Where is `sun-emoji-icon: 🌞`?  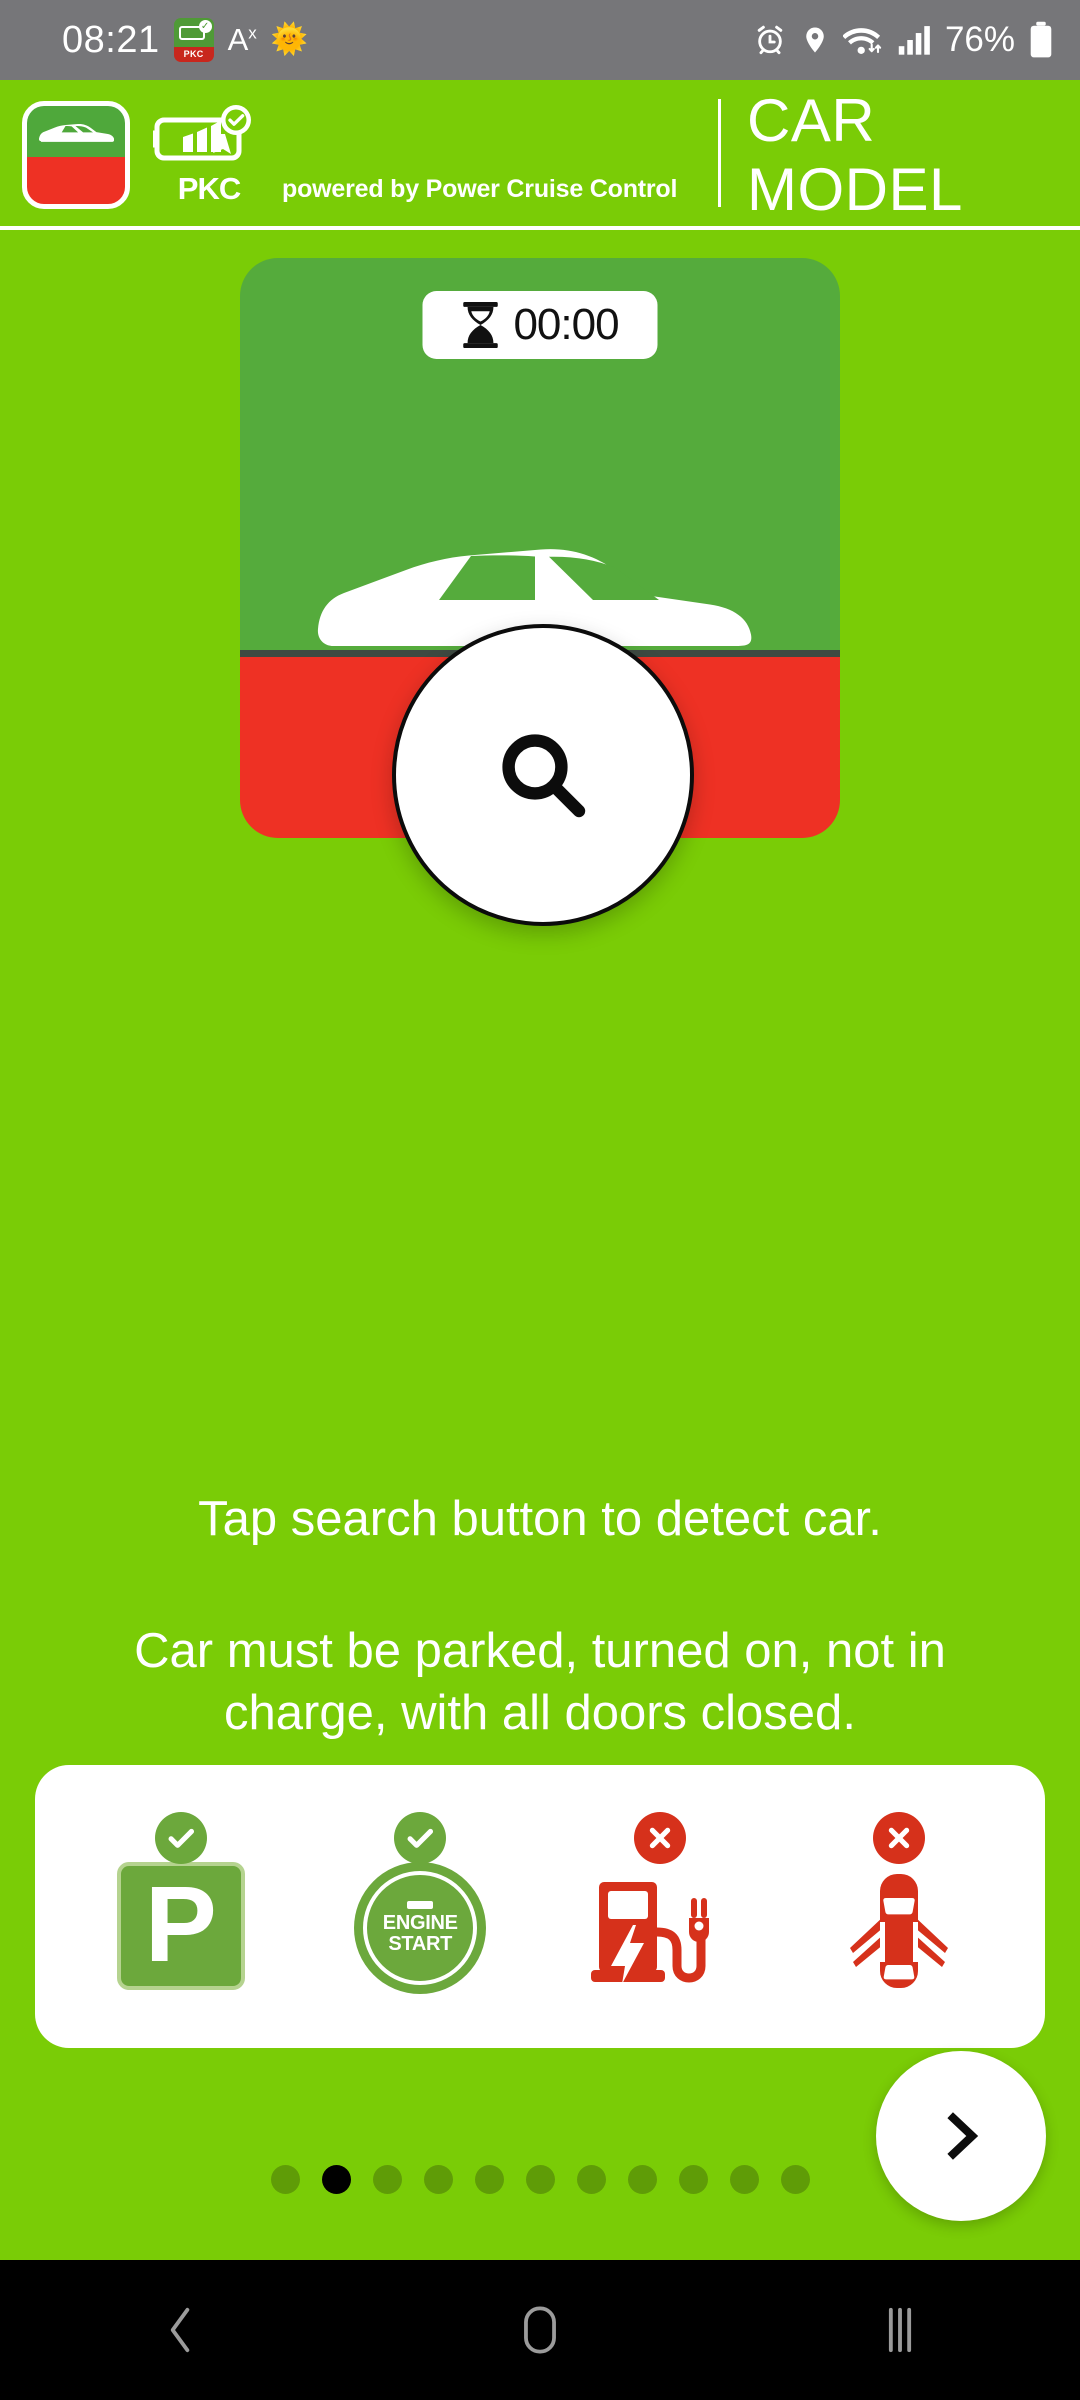
sun-emoji-icon: 🌞 is located at coordinates (289, 39).